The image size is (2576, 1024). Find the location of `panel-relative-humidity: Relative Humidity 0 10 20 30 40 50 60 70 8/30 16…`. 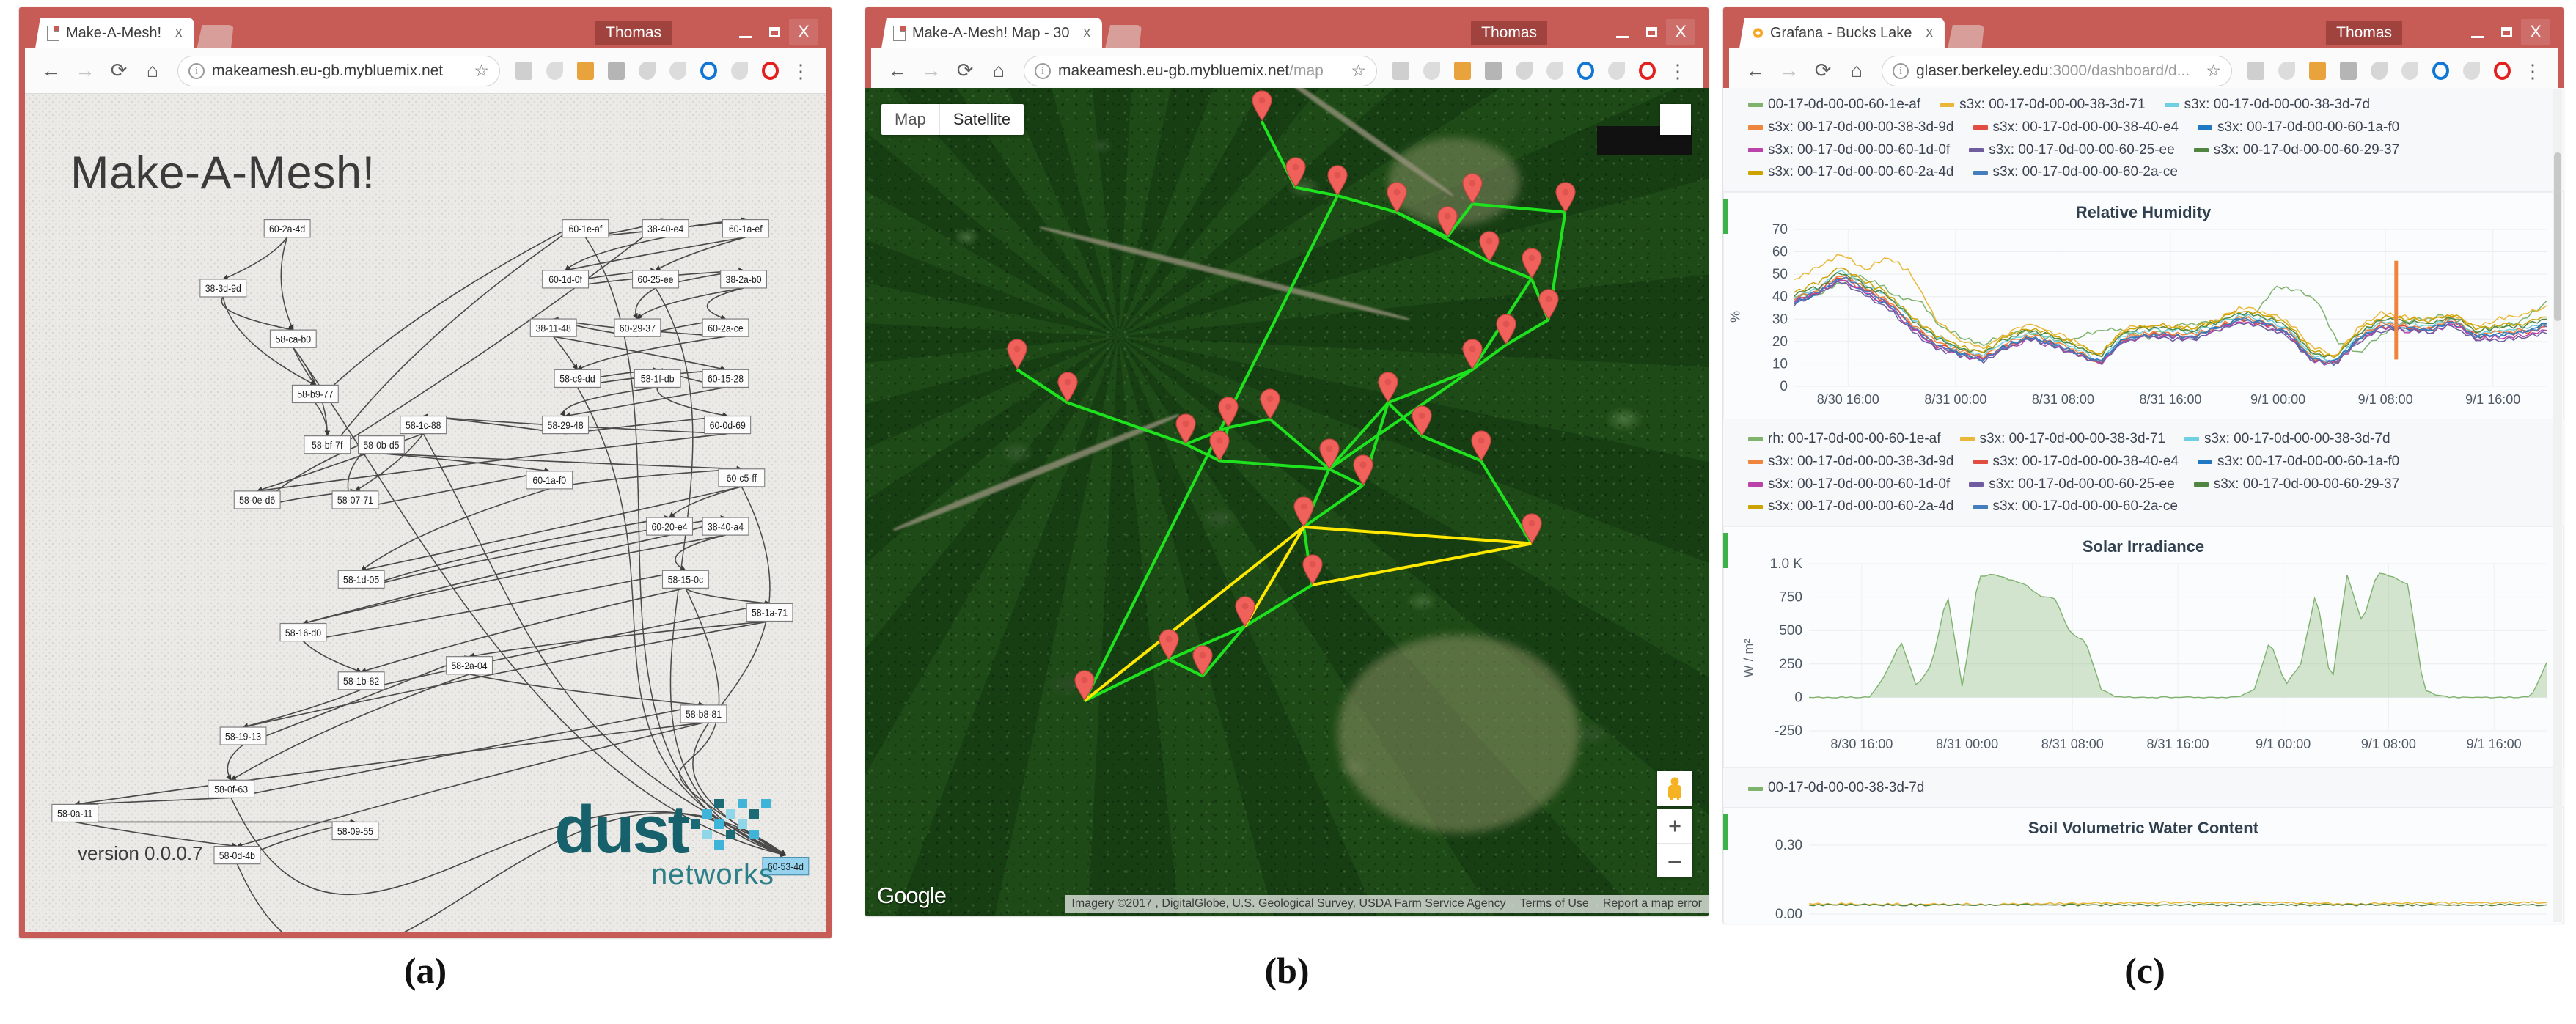

panel-relative-humidity: Relative Humidity 0 10 20 30 40 50 60 70 8/30 16… is located at coordinates (2144, 306).